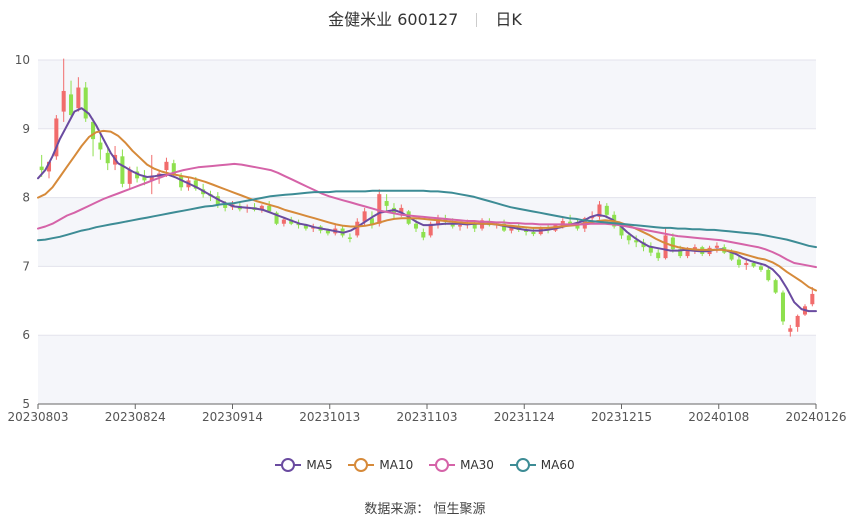 This screenshot has height=517, width=850. I want to click on x-tick-label: 20230803, so click(37, 417).